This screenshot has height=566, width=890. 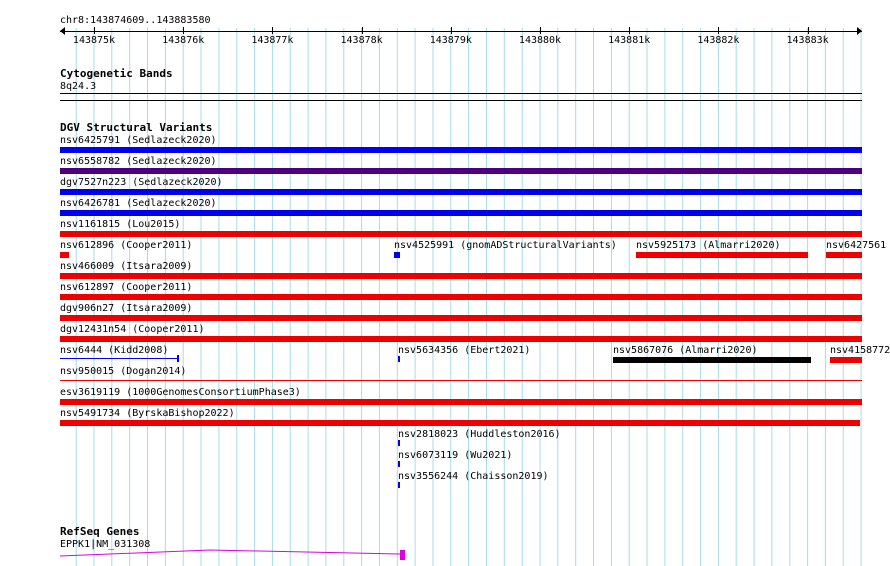 What do you see at coordinates (629, 40) in the screenshot?
I see `ruler-tick-label: 143881k` at bounding box center [629, 40].